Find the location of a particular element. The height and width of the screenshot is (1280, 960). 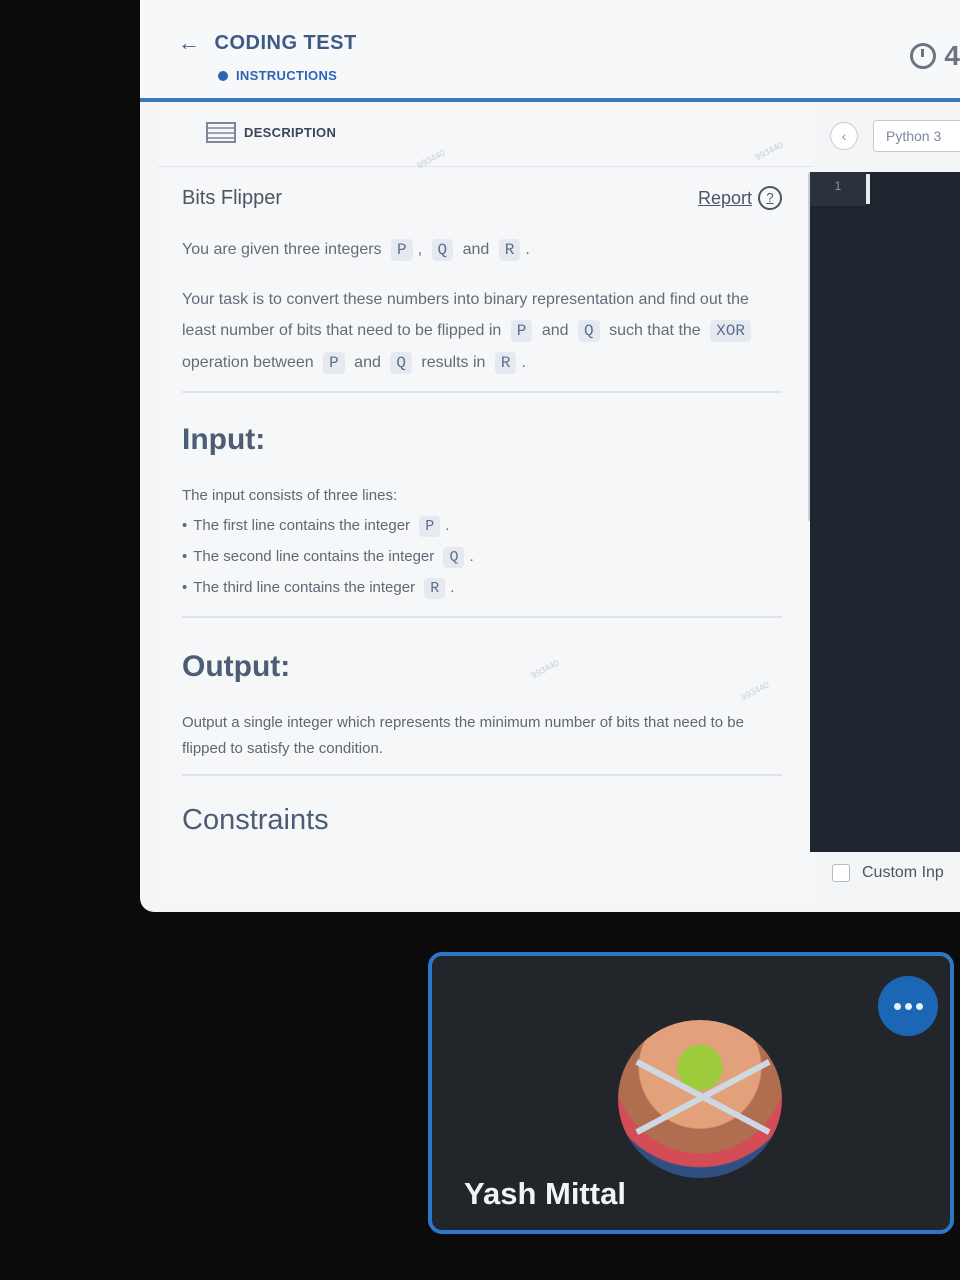

help-icon: ? is located at coordinates (770, 198).